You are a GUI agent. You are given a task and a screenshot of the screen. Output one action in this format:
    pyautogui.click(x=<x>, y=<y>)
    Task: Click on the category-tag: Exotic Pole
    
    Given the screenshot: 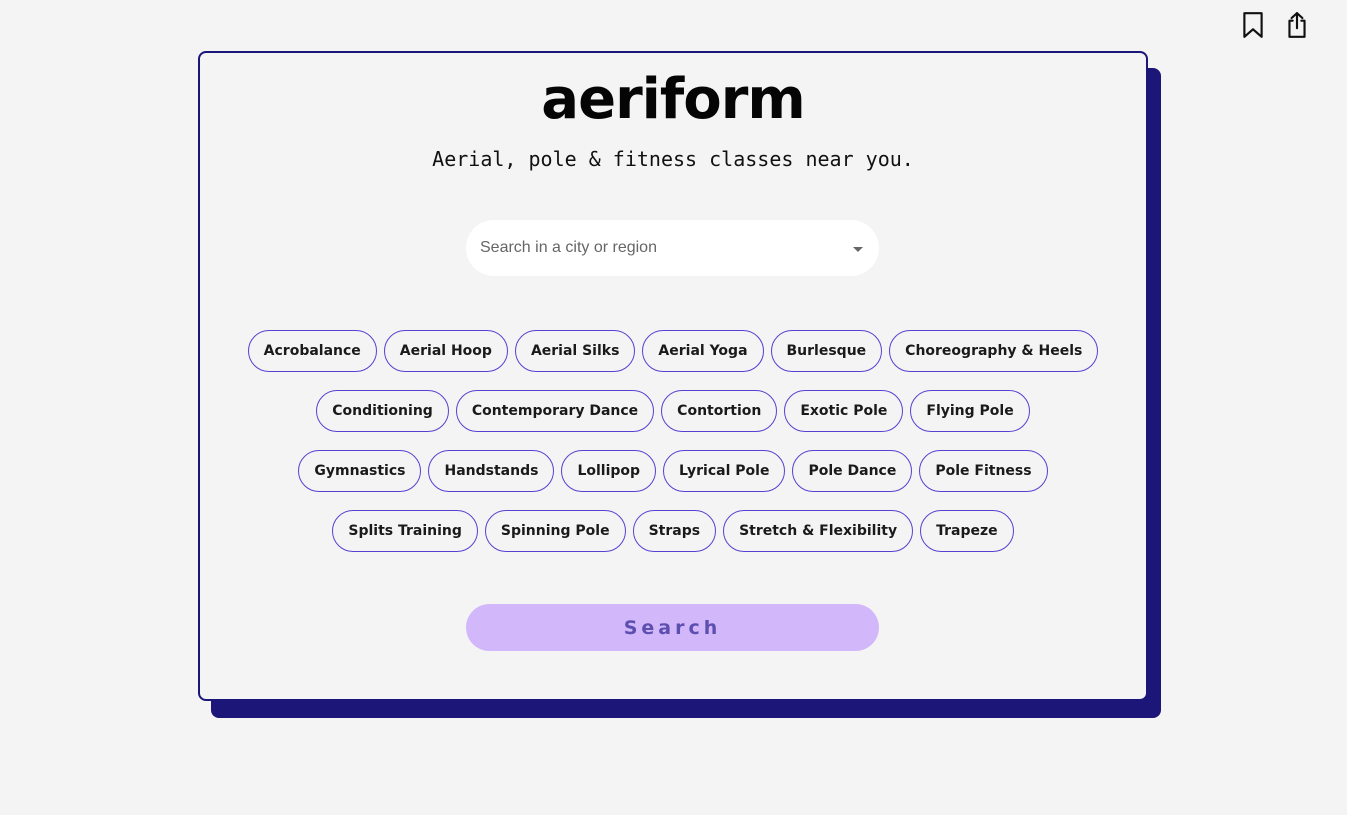 What is the action you would take?
    pyautogui.click(x=844, y=411)
    